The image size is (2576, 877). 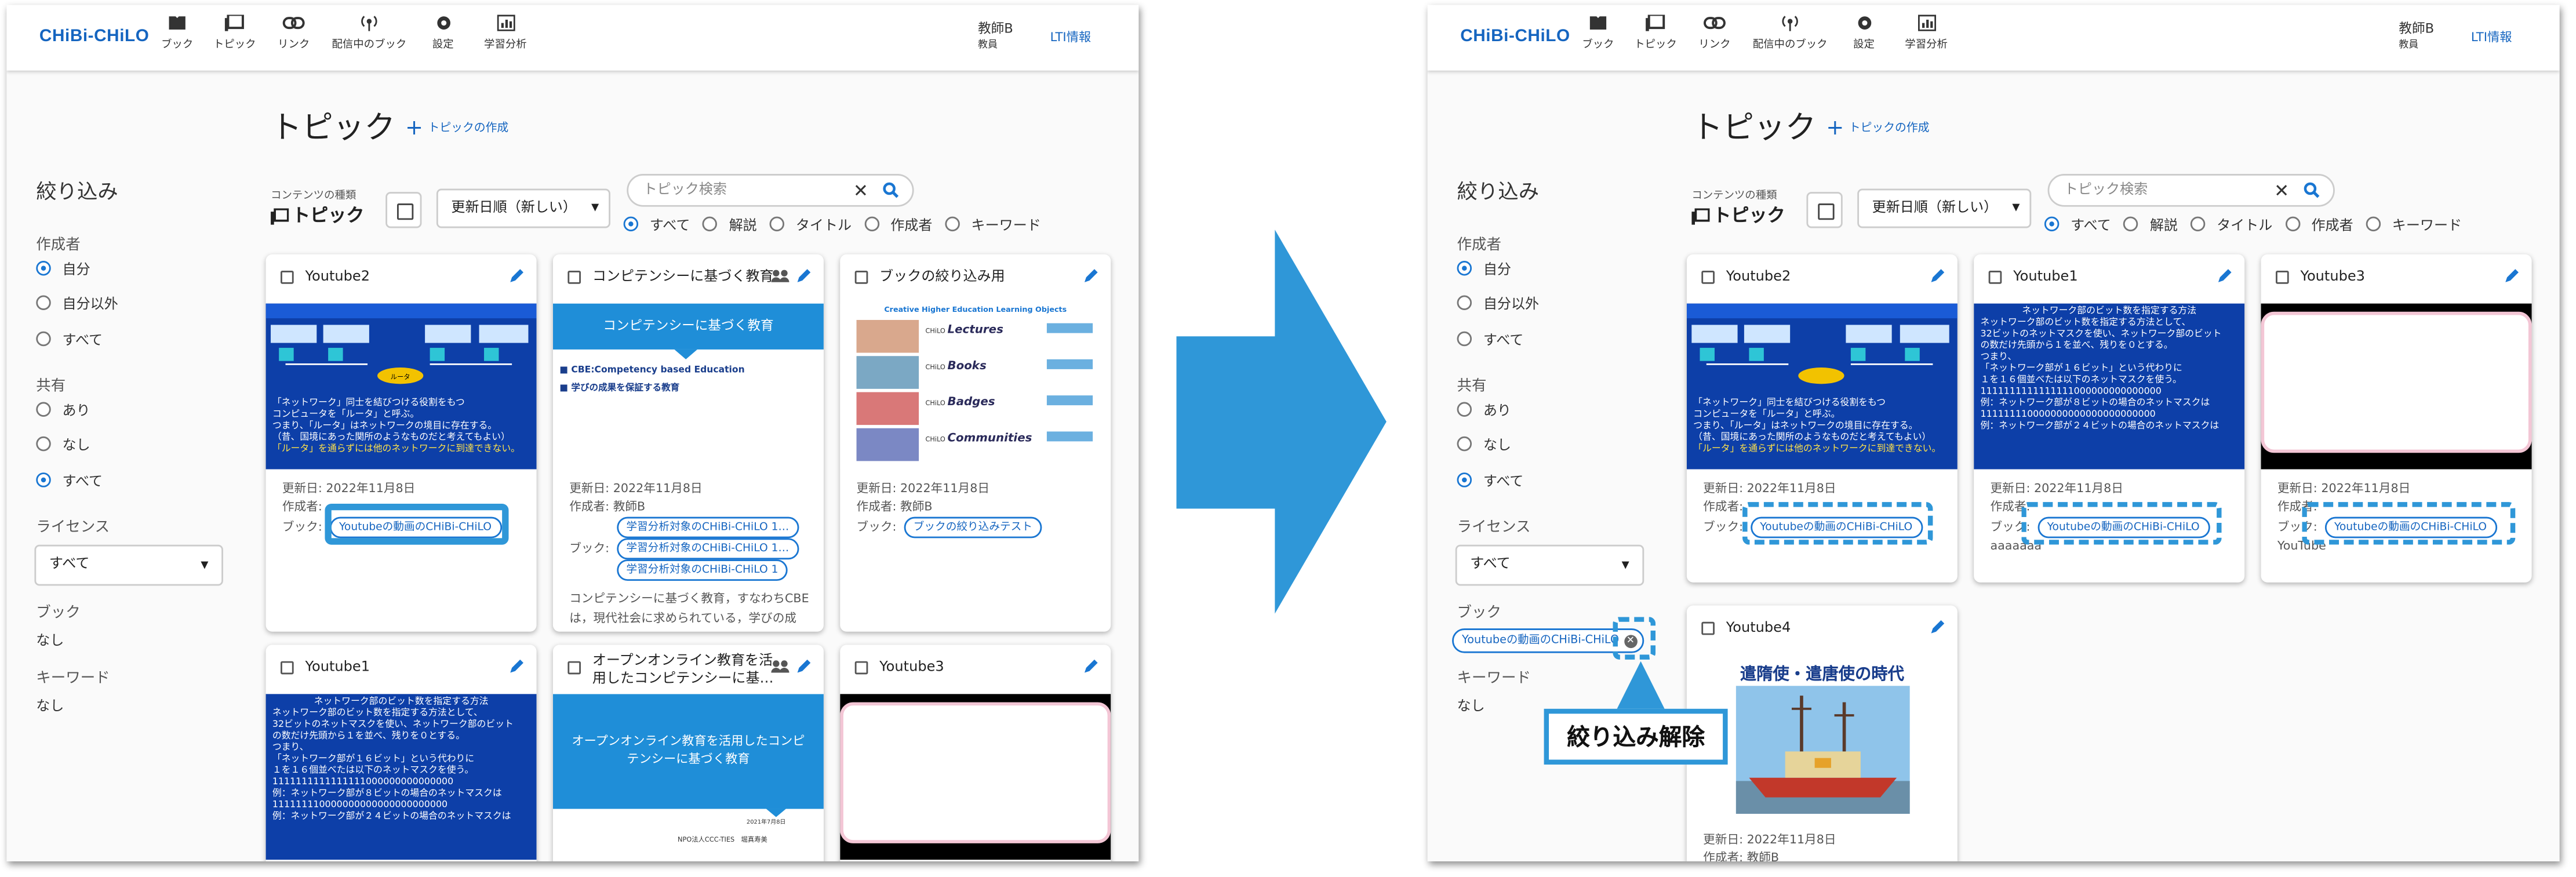 What do you see at coordinates (1700, 216) in the screenshot?
I see `topic-icon` at bounding box center [1700, 216].